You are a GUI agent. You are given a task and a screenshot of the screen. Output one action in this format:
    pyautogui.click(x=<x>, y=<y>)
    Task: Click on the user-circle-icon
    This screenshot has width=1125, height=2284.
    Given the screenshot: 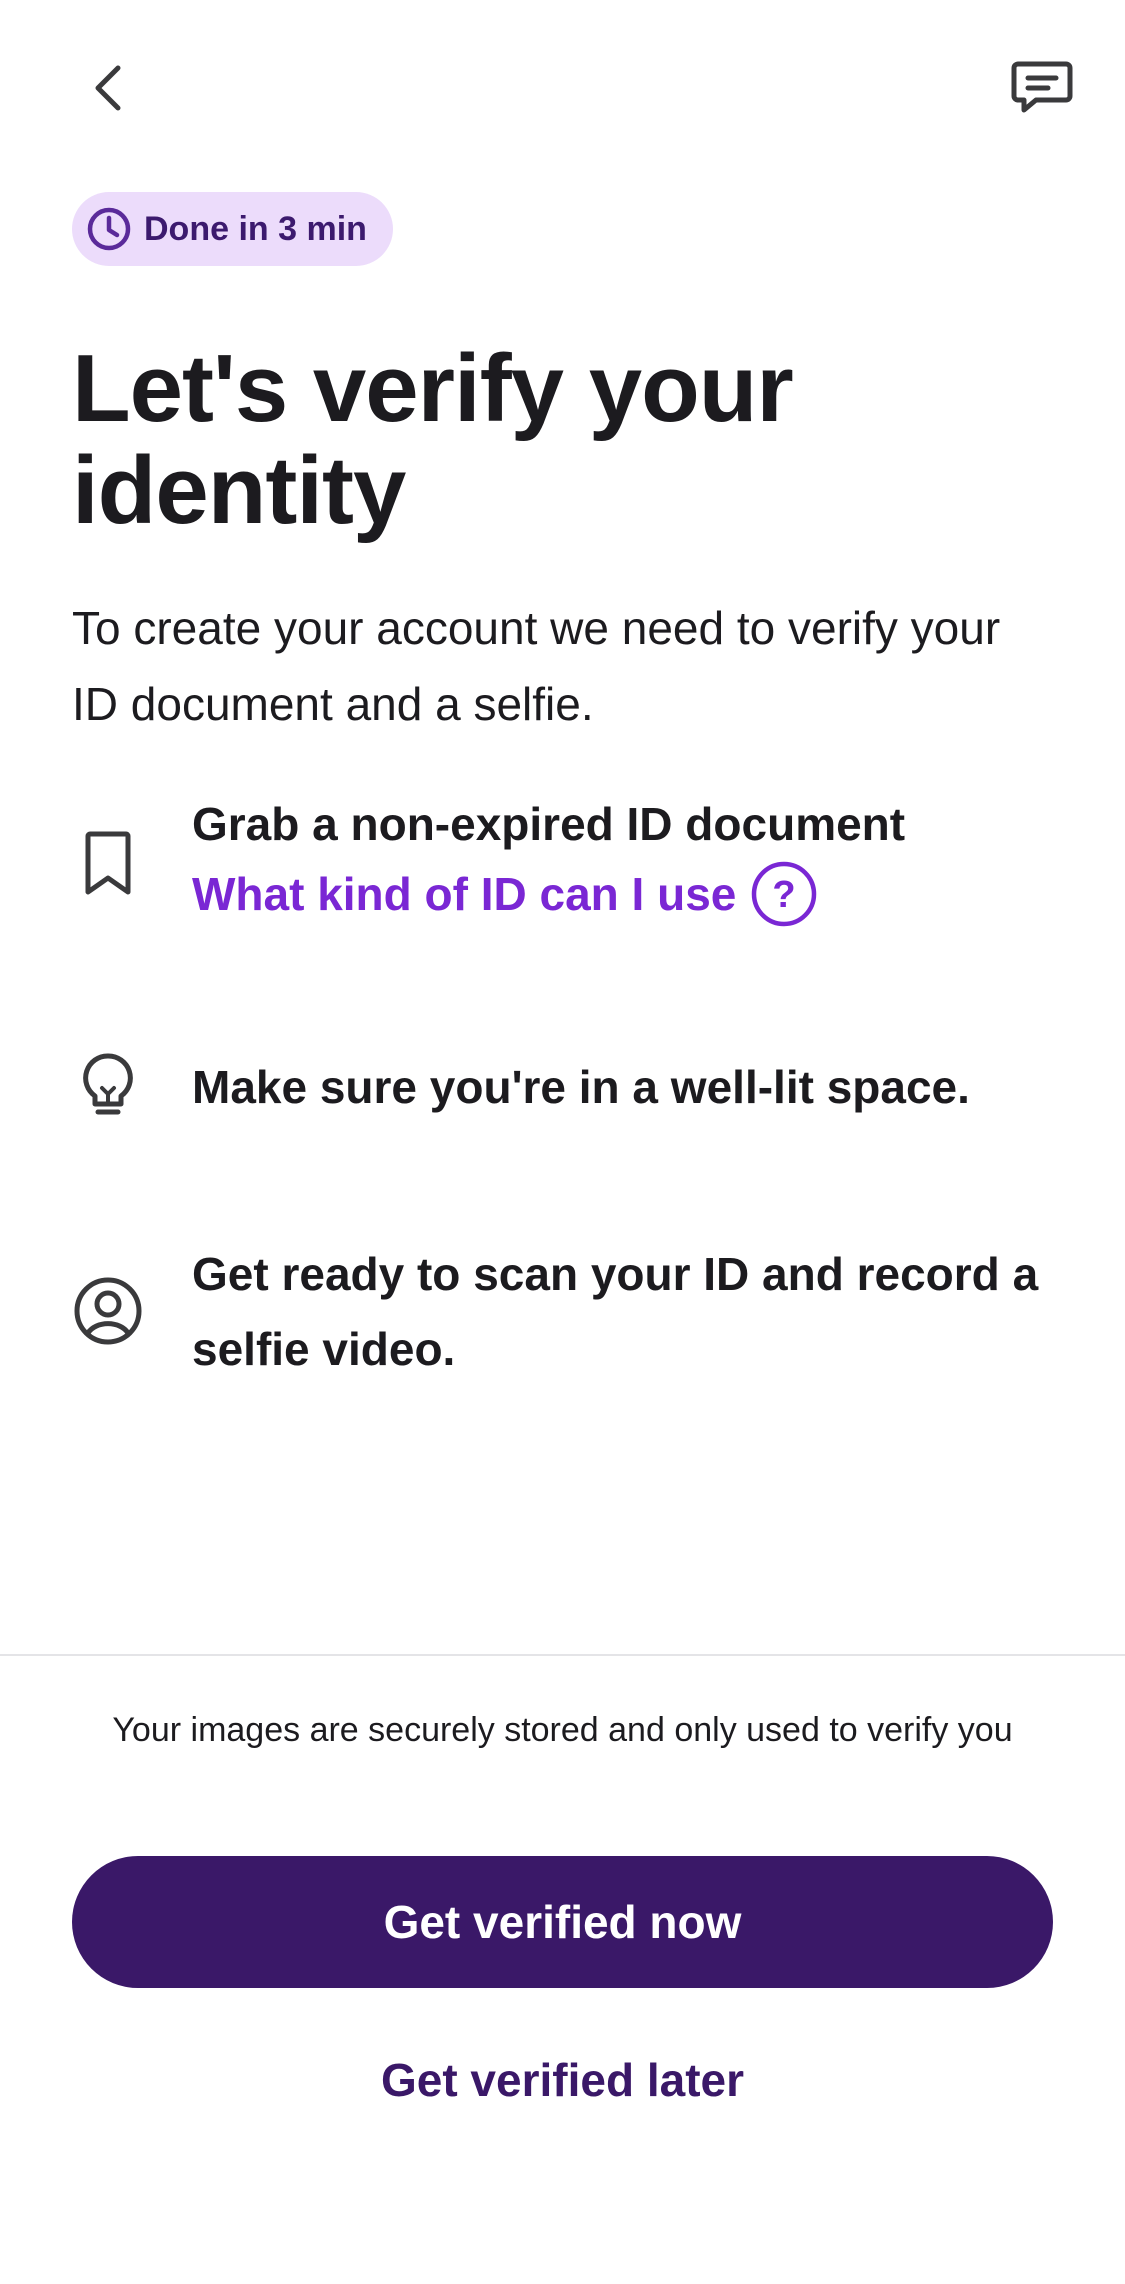 What is the action you would take?
    pyautogui.click(x=108, y=1311)
    